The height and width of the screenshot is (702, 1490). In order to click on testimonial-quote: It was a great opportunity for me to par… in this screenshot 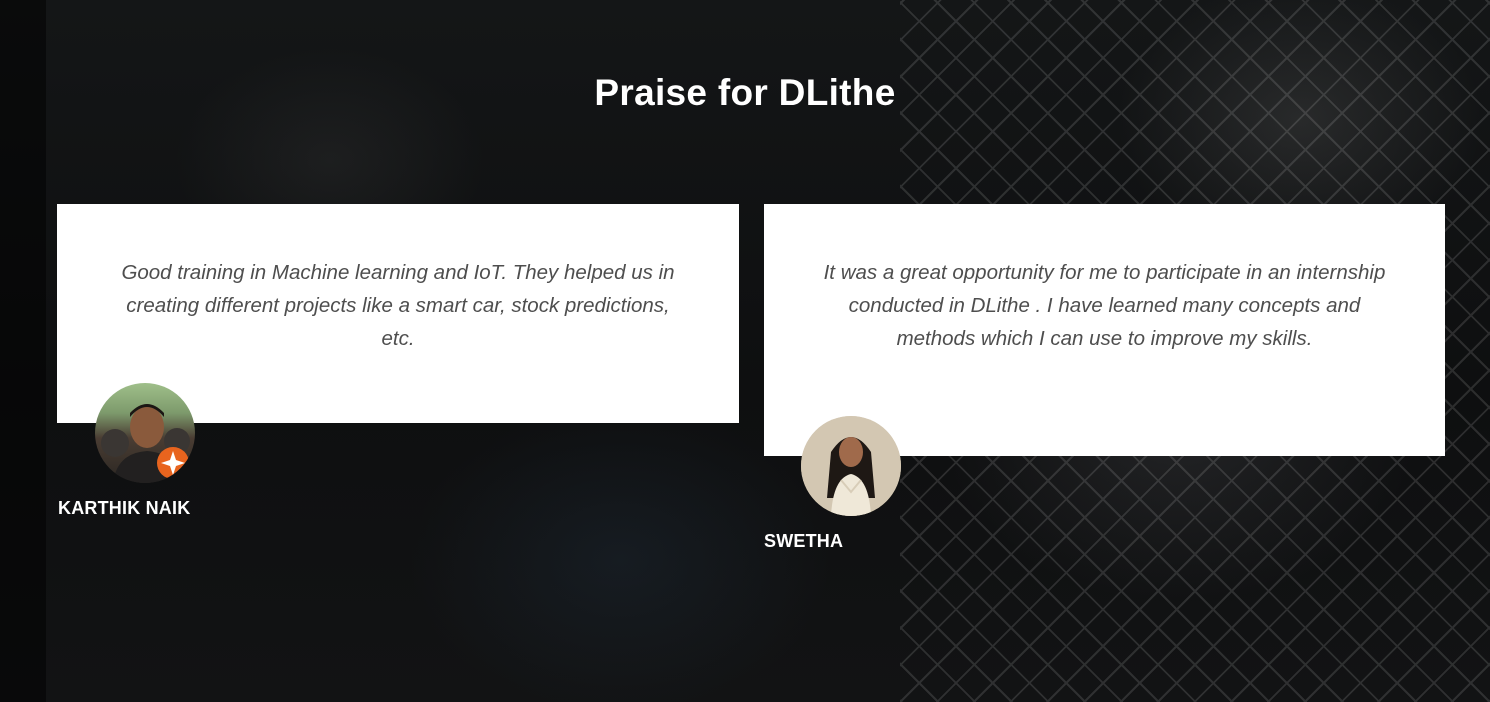, I will do `click(1104, 305)`.